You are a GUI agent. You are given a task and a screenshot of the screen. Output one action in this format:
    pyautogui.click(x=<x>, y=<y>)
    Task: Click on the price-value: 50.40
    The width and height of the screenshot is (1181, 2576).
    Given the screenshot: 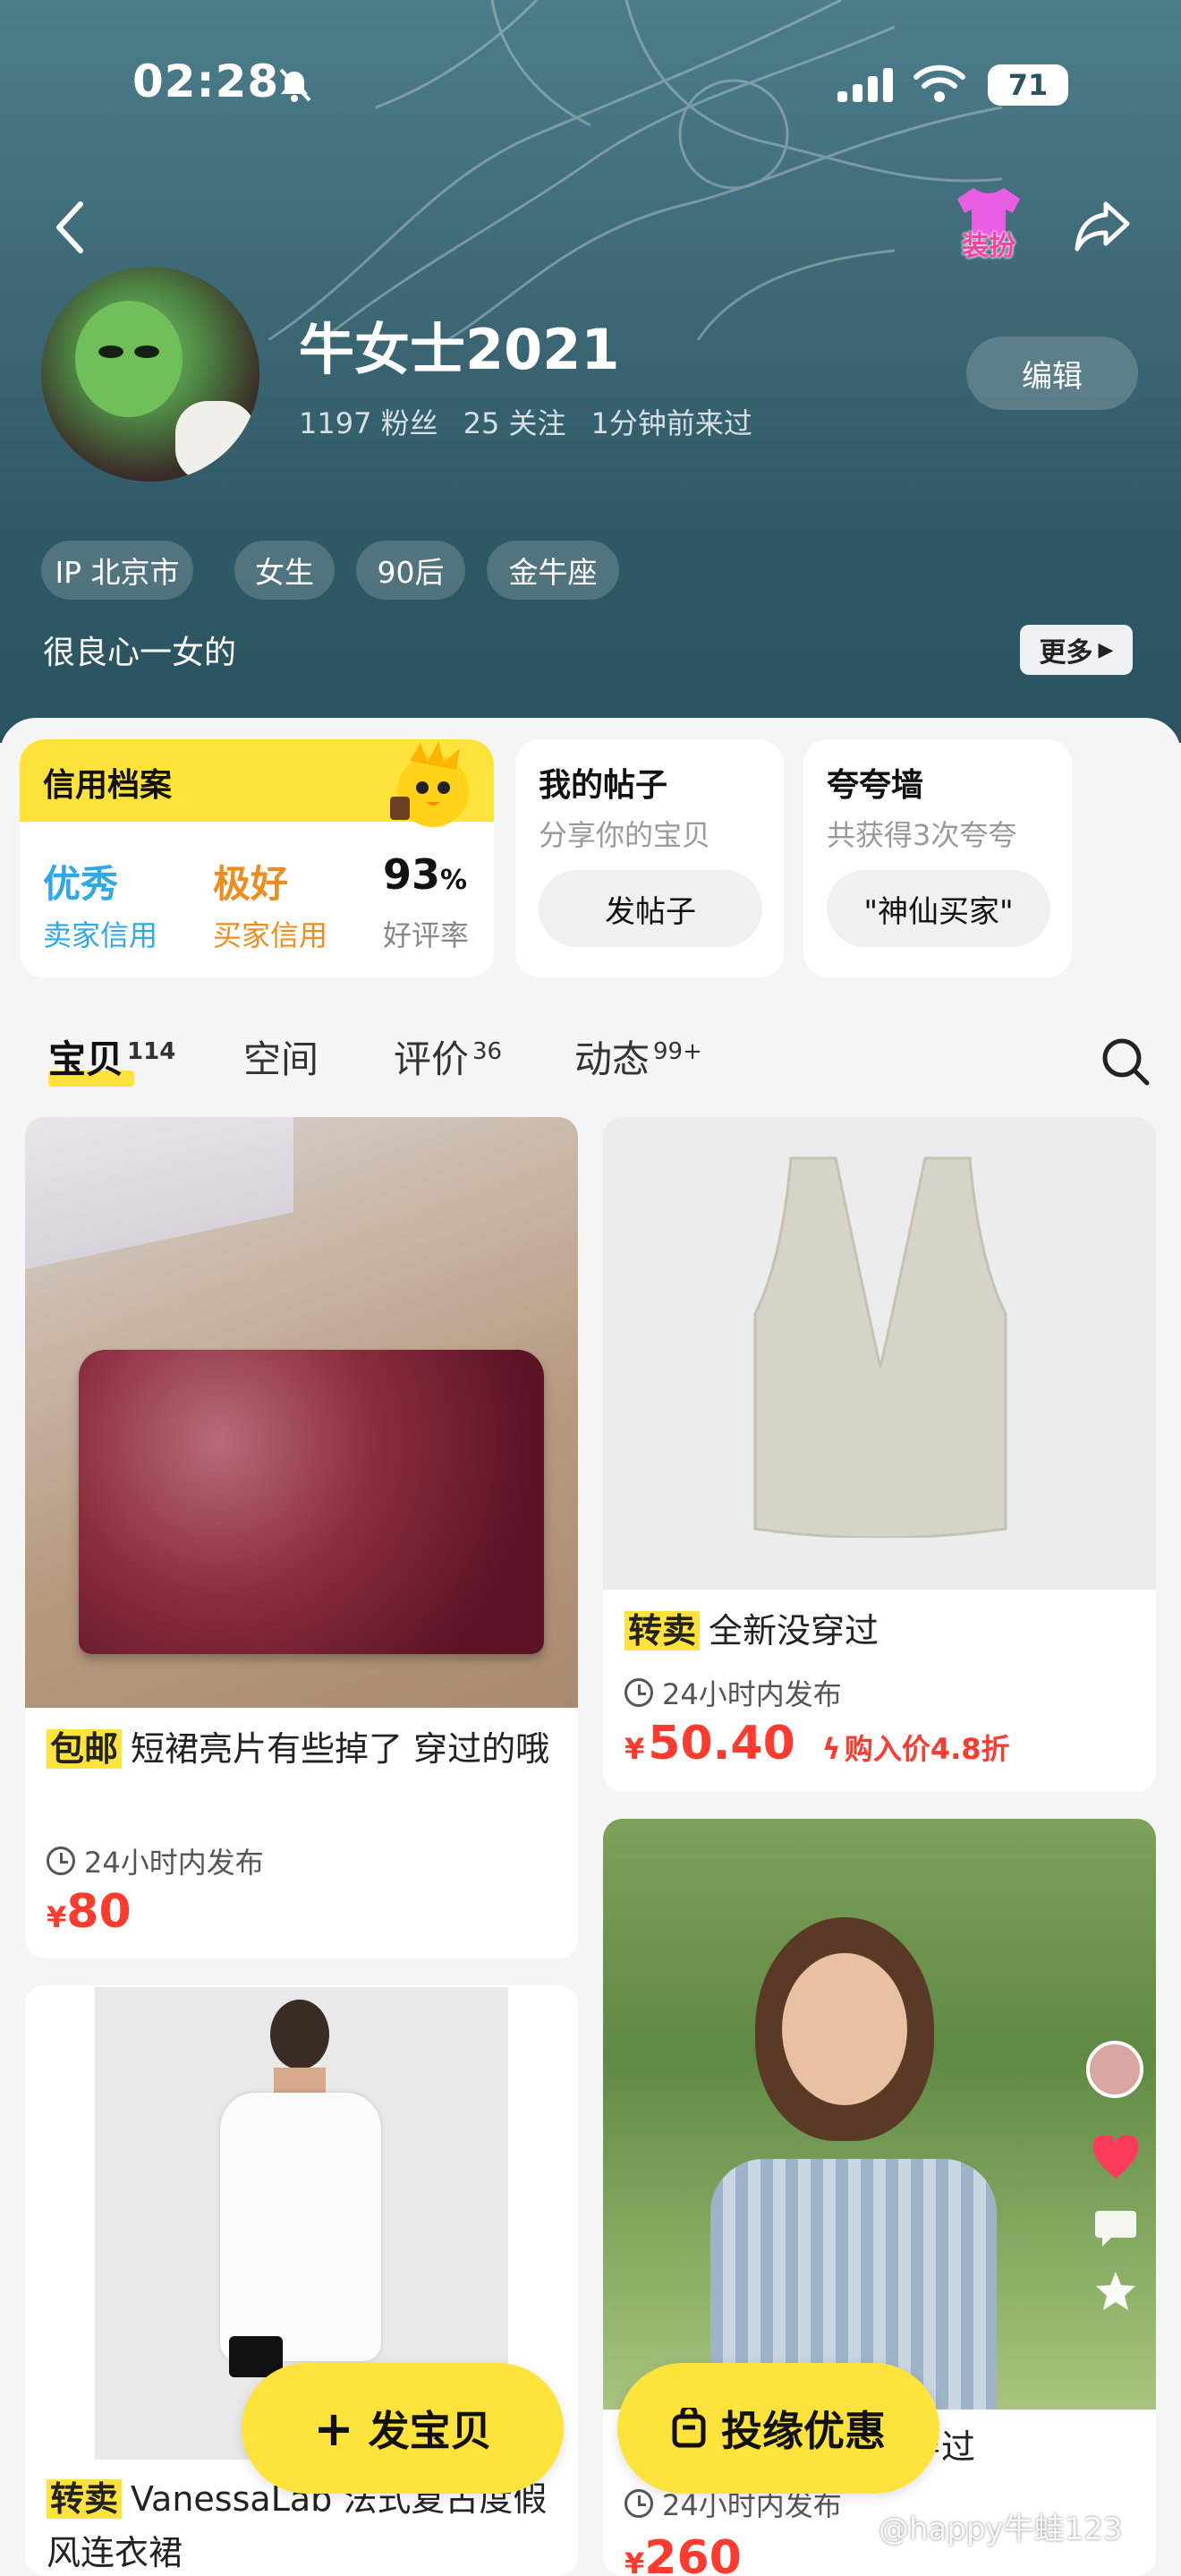 What is the action you would take?
    pyautogui.click(x=721, y=1743)
    